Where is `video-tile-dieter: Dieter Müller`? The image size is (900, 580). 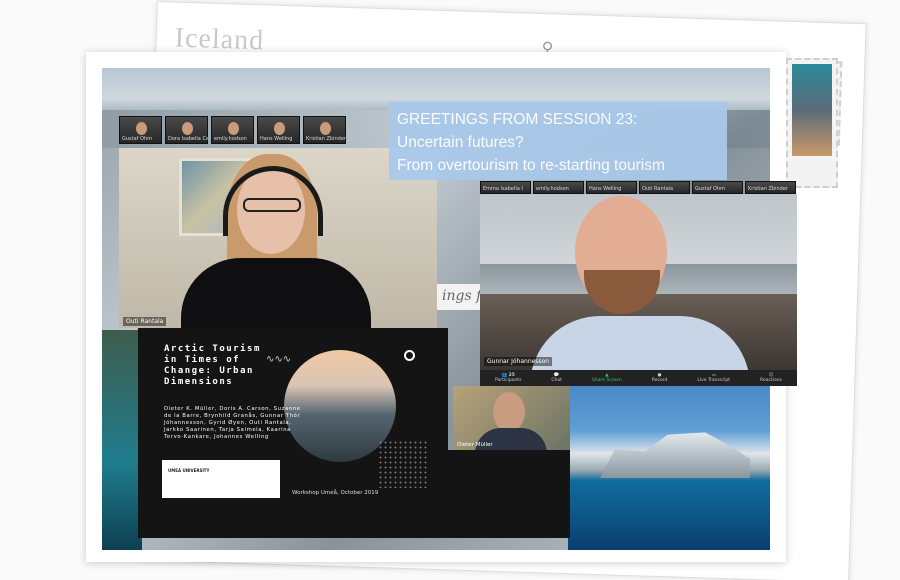 video-tile-dieter: Dieter Müller is located at coordinates (511, 418).